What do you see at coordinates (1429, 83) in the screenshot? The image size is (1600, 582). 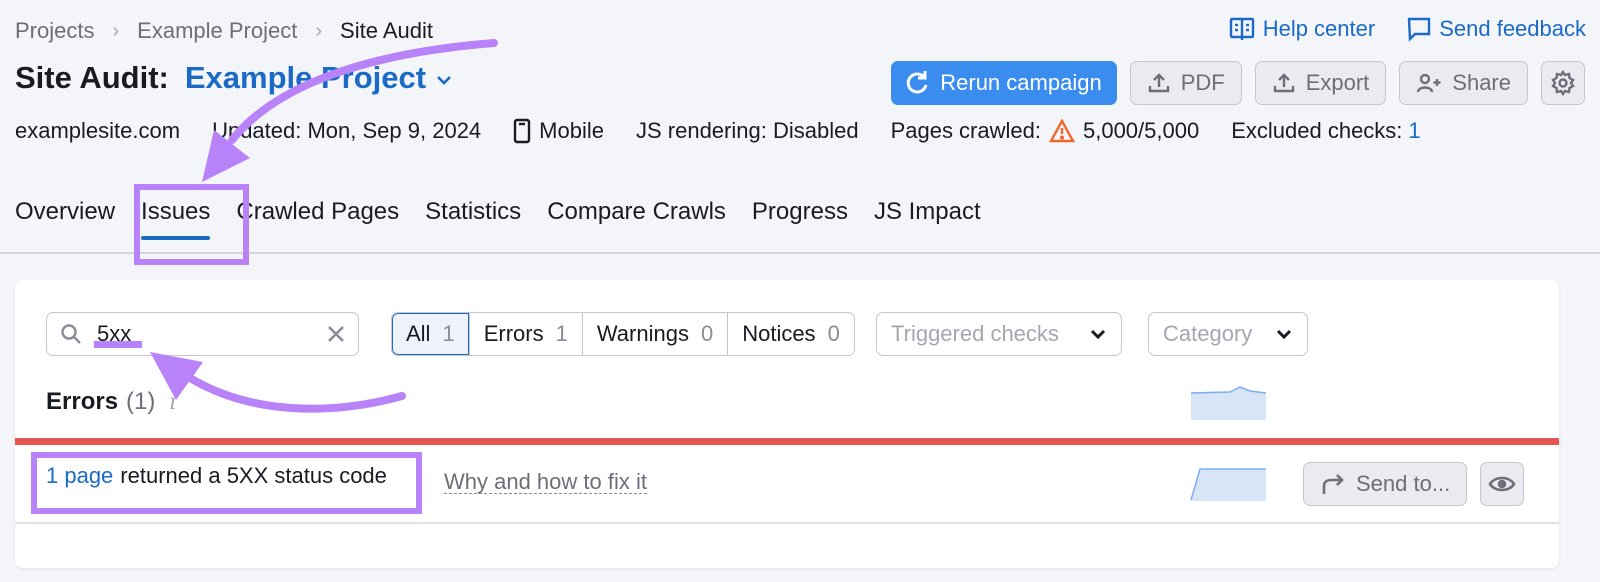 I see `add-user-icon` at bounding box center [1429, 83].